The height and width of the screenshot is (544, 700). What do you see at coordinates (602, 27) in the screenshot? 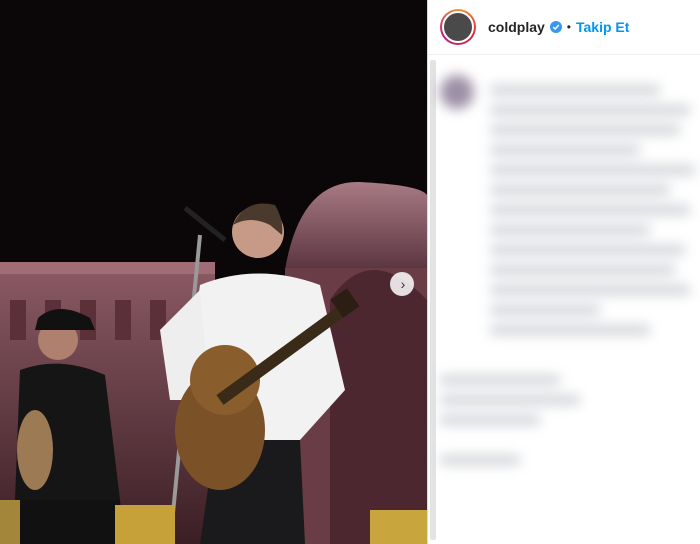
I see `follow-button: Takip Et` at bounding box center [602, 27].